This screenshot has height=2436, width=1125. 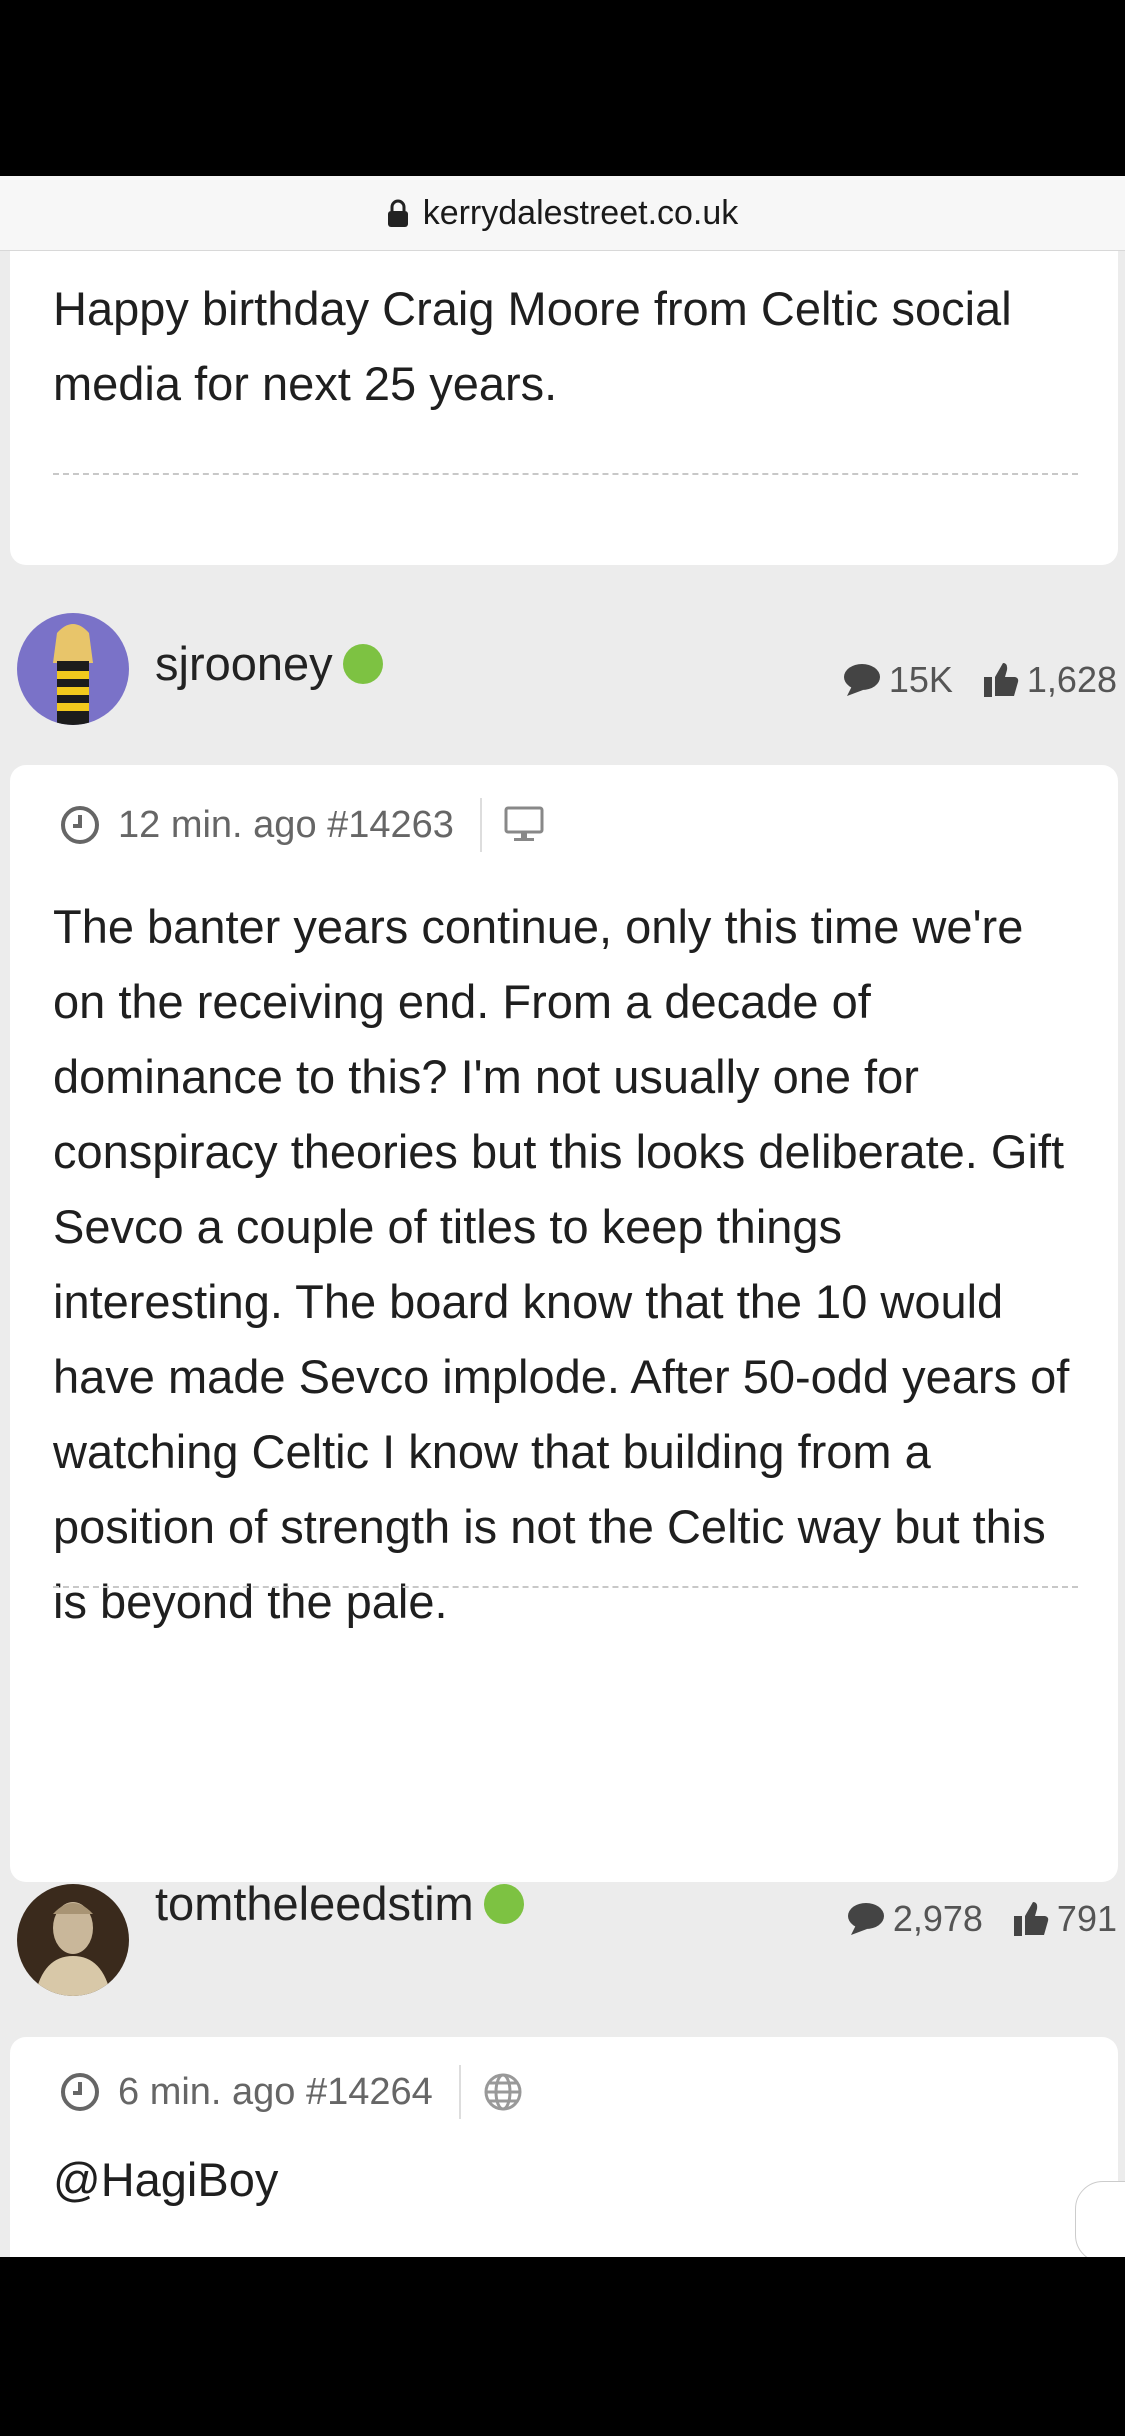 I want to click on lock-icon, so click(x=397, y=213).